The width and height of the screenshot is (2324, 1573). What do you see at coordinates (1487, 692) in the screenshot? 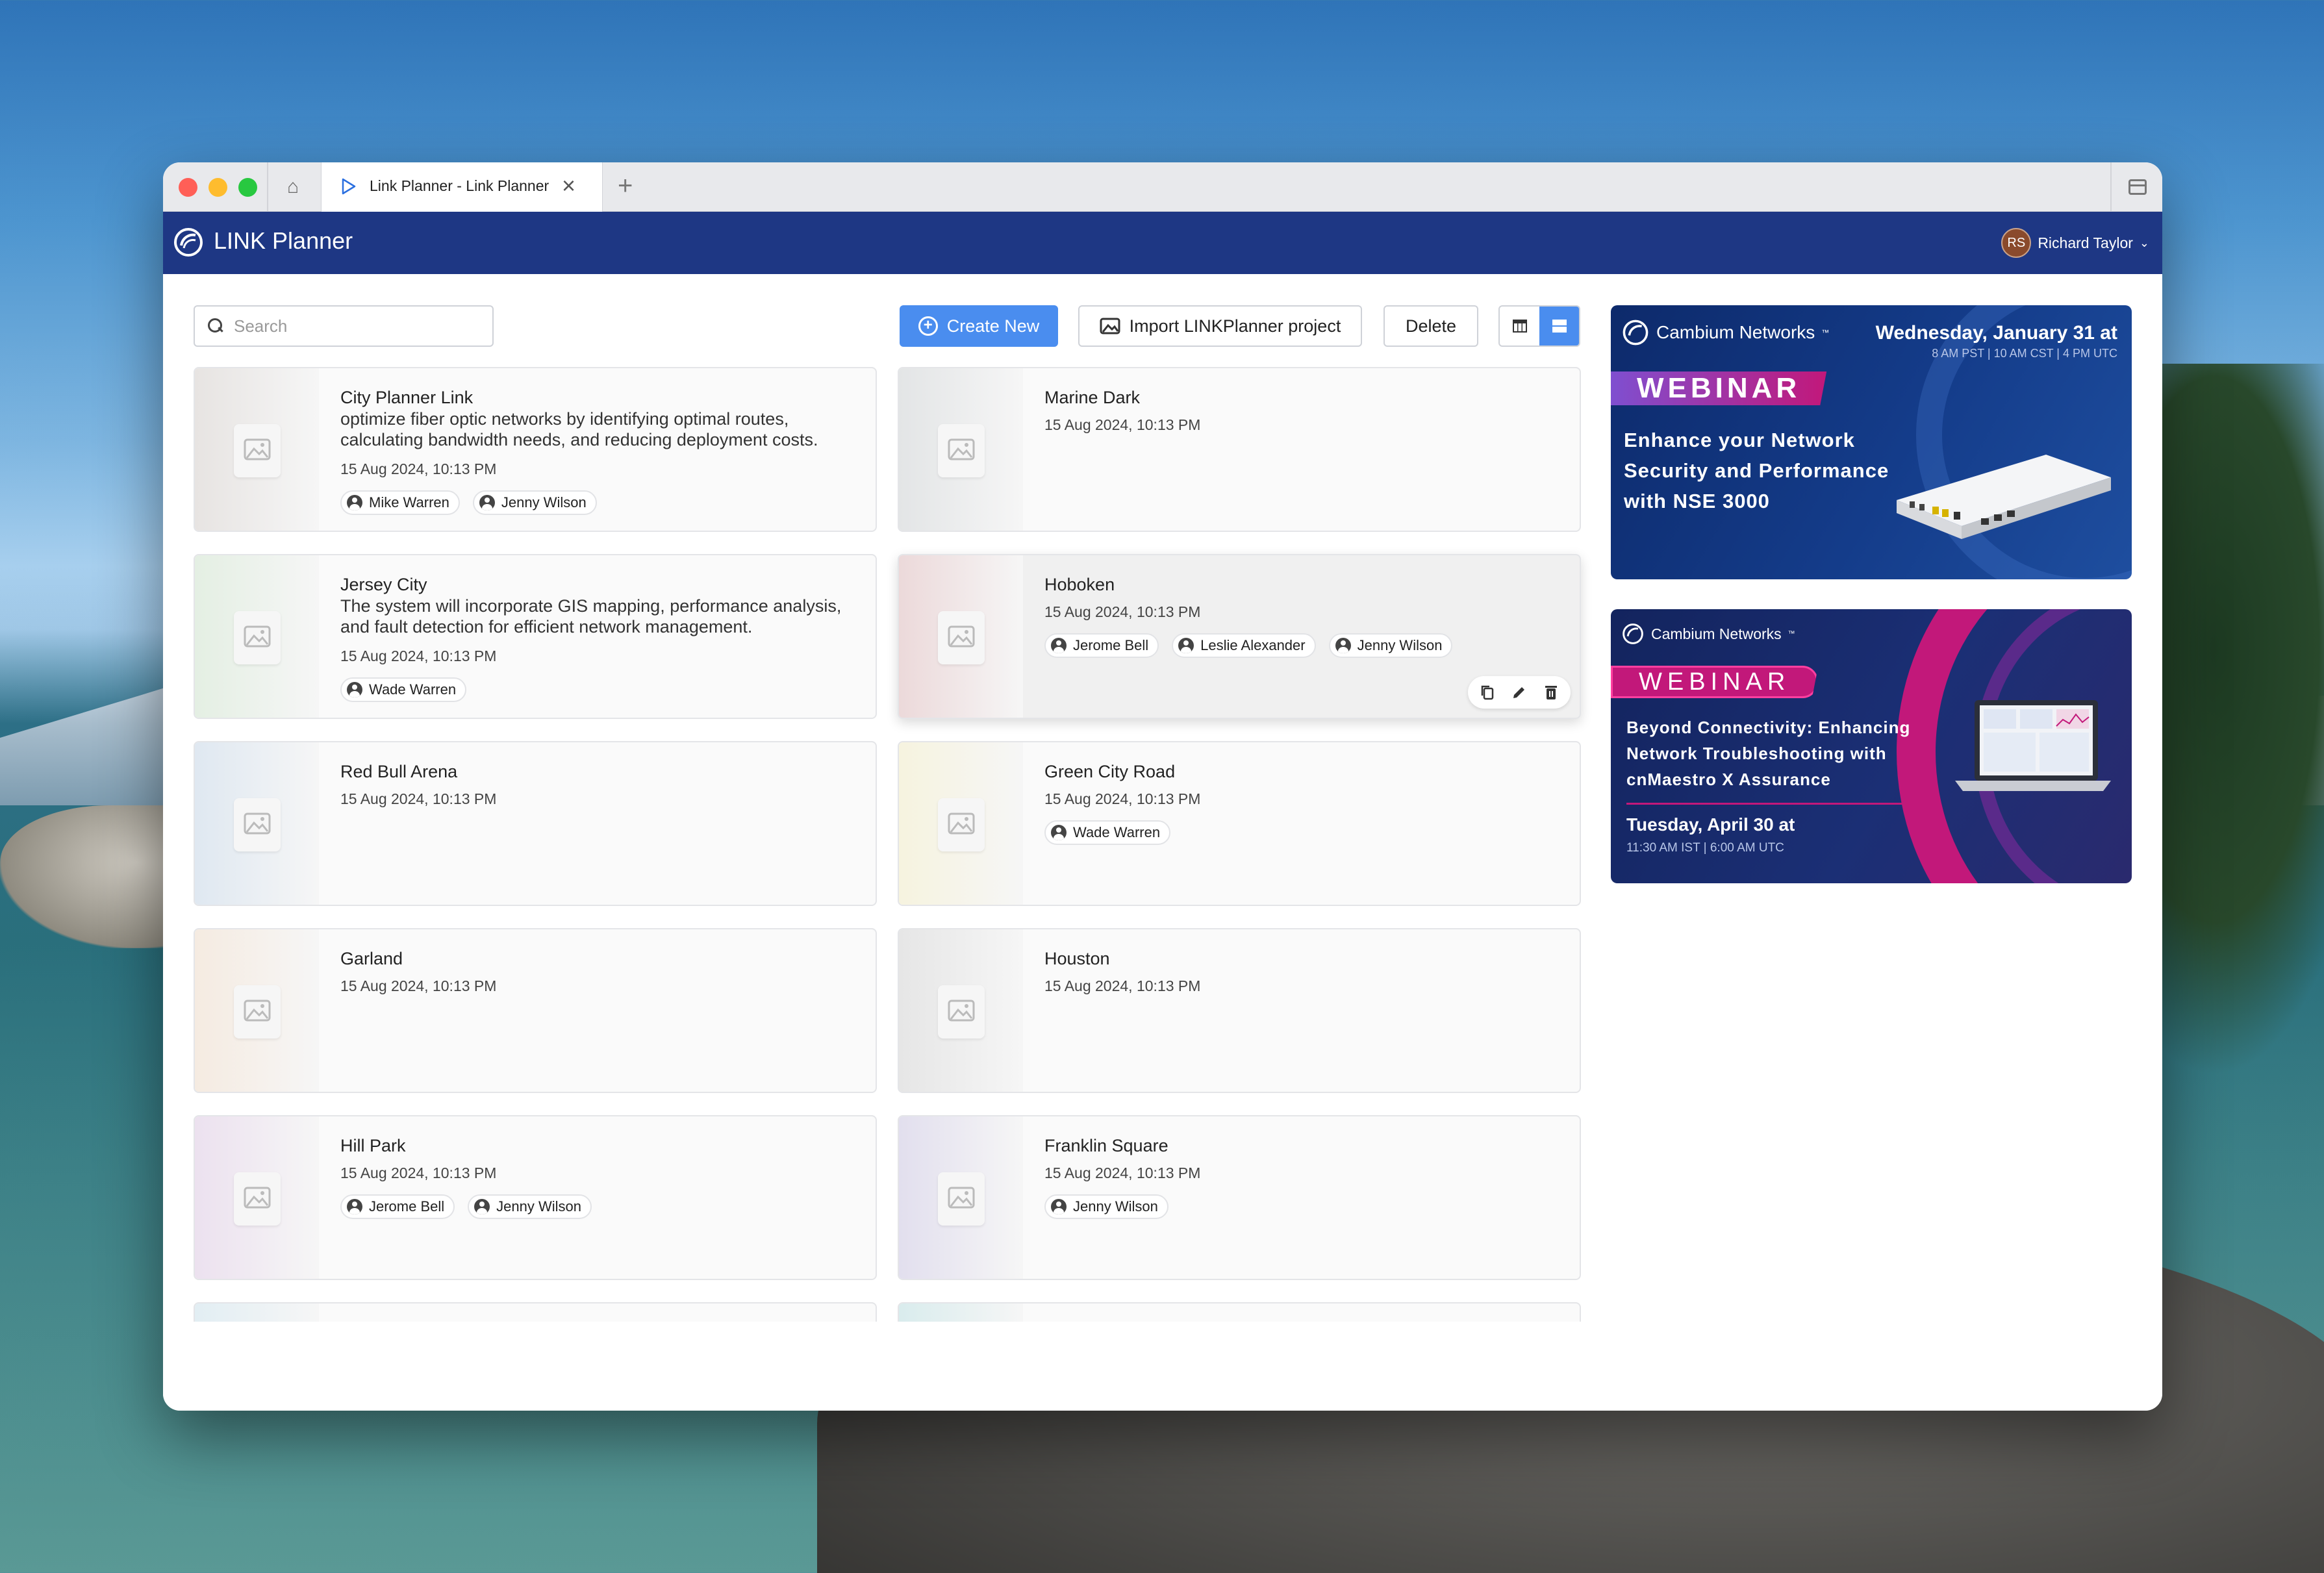
I see `copy-icon` at bounding box center [1487, 692].